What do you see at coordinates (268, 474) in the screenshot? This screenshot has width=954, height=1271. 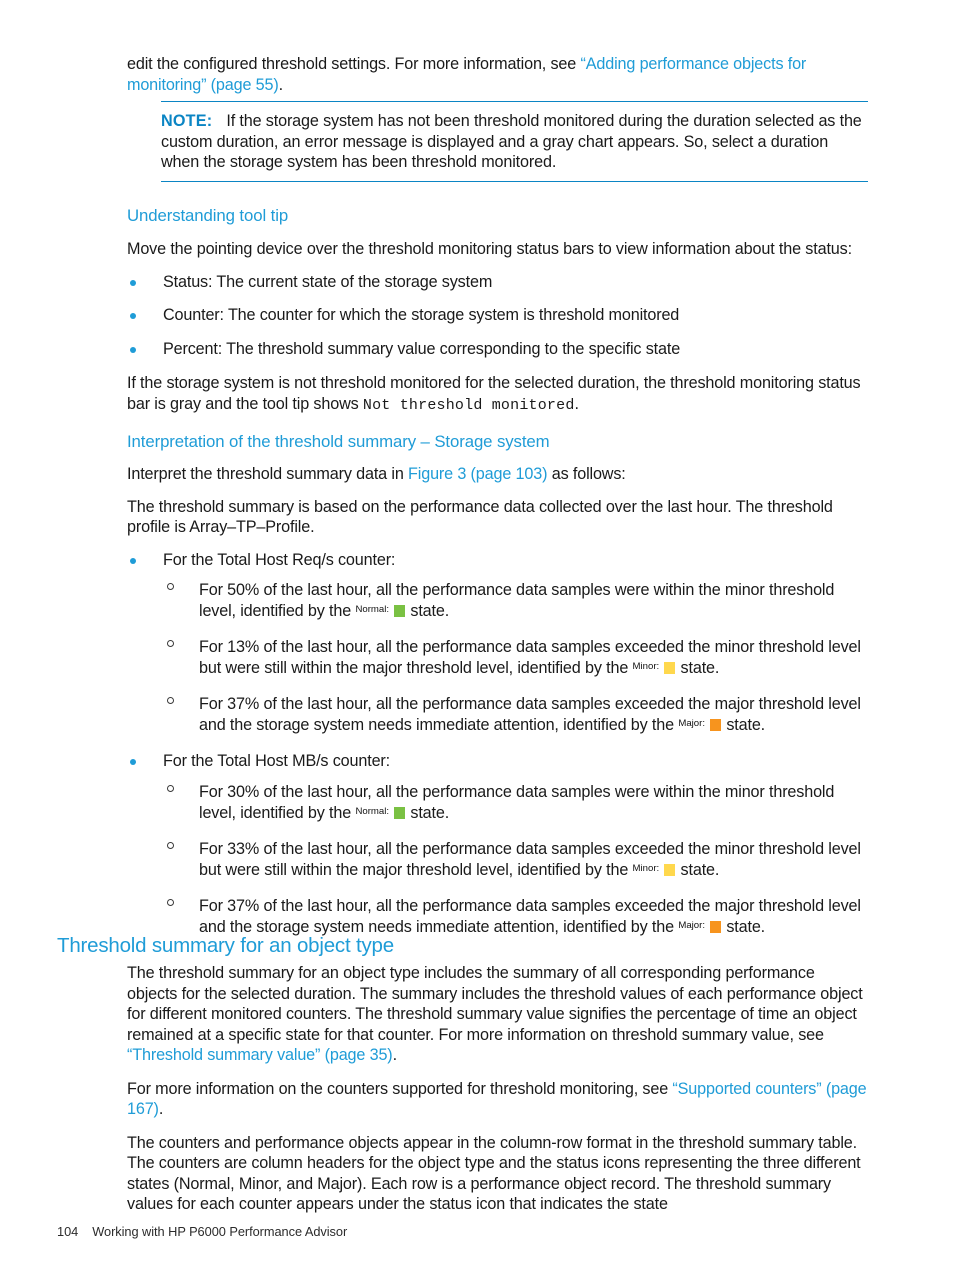 I see `interpretation-intro-before: Interpret the threshold summary data in` at bounding box center [268, 474].